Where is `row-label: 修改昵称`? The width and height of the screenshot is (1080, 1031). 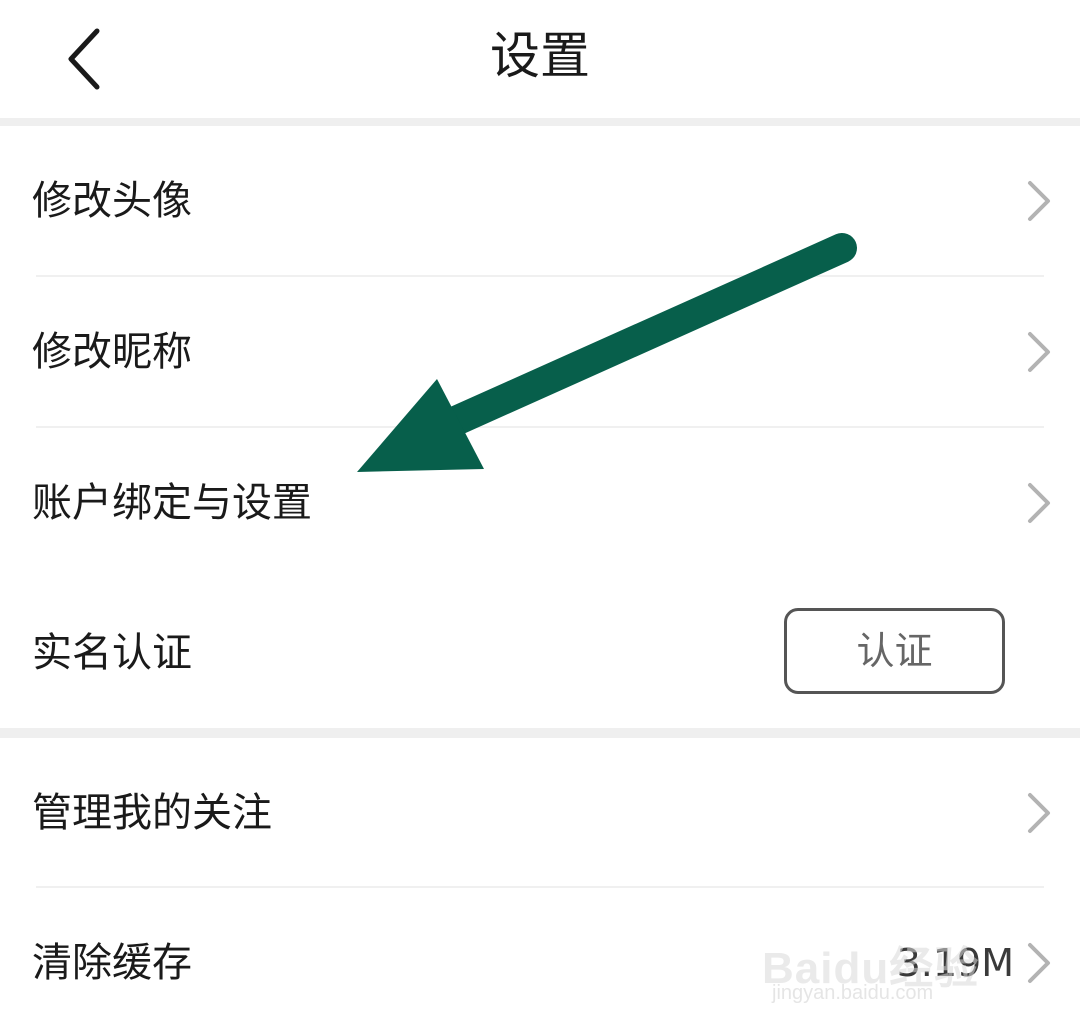 row-label: 修改昵称 is located at coordinates (112, 352).